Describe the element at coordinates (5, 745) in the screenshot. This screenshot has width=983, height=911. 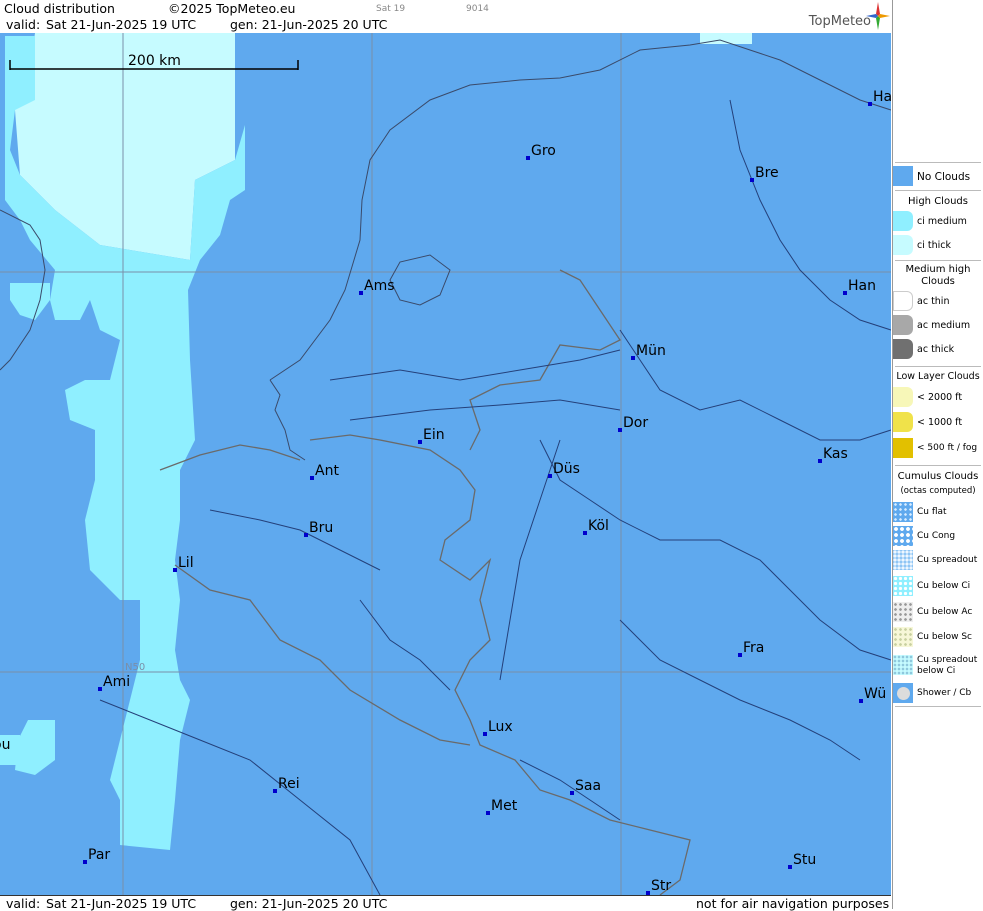
I see `city-label: ou` at that location.